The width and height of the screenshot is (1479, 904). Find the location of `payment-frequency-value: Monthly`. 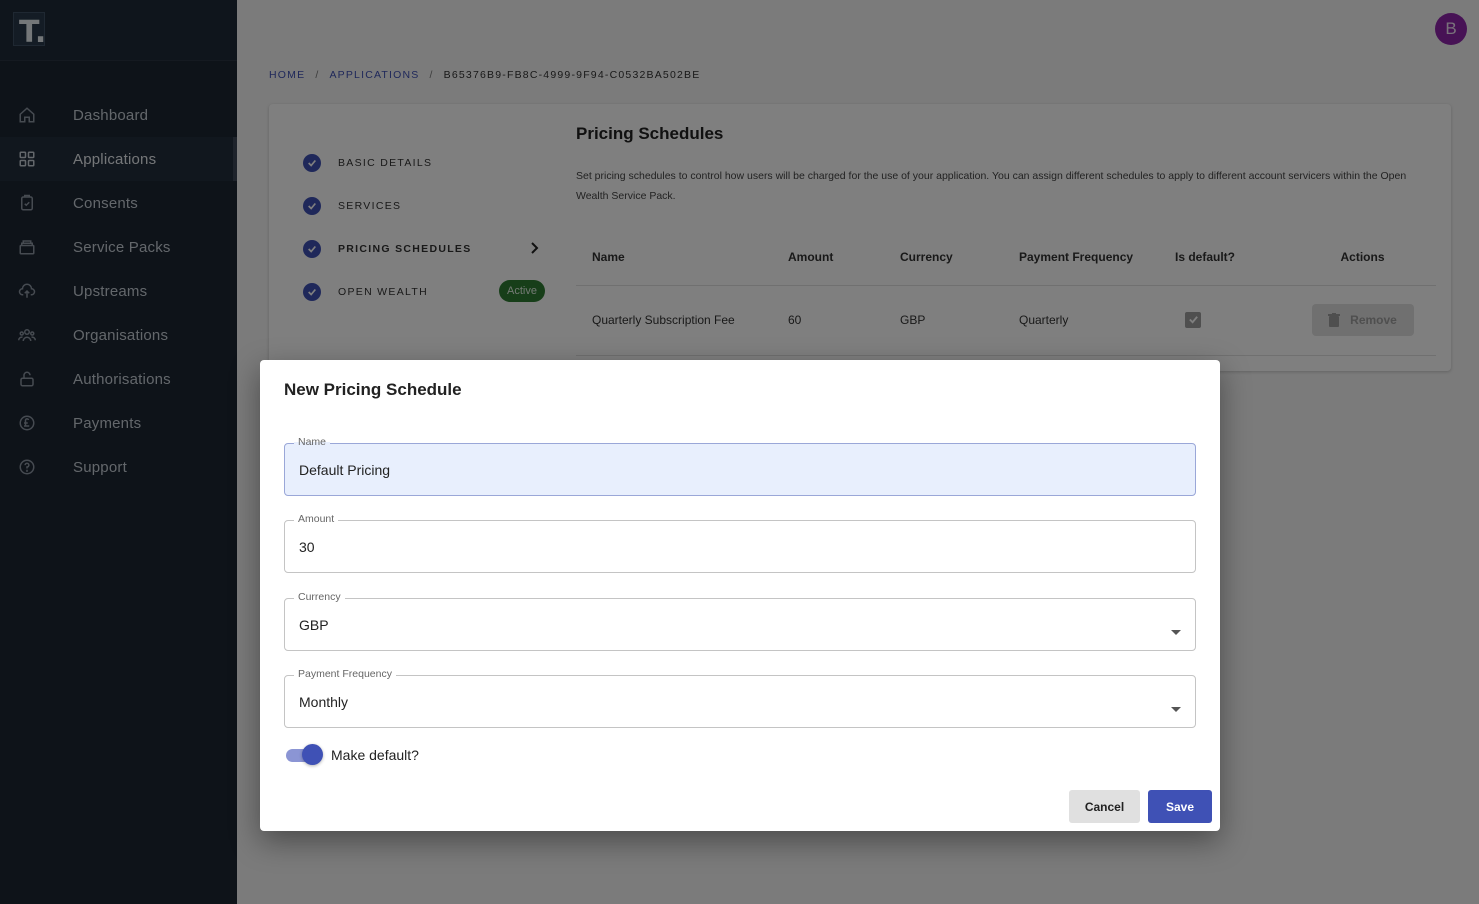

payment-frequency-value: Monthly is located at coordinates (324, 702).